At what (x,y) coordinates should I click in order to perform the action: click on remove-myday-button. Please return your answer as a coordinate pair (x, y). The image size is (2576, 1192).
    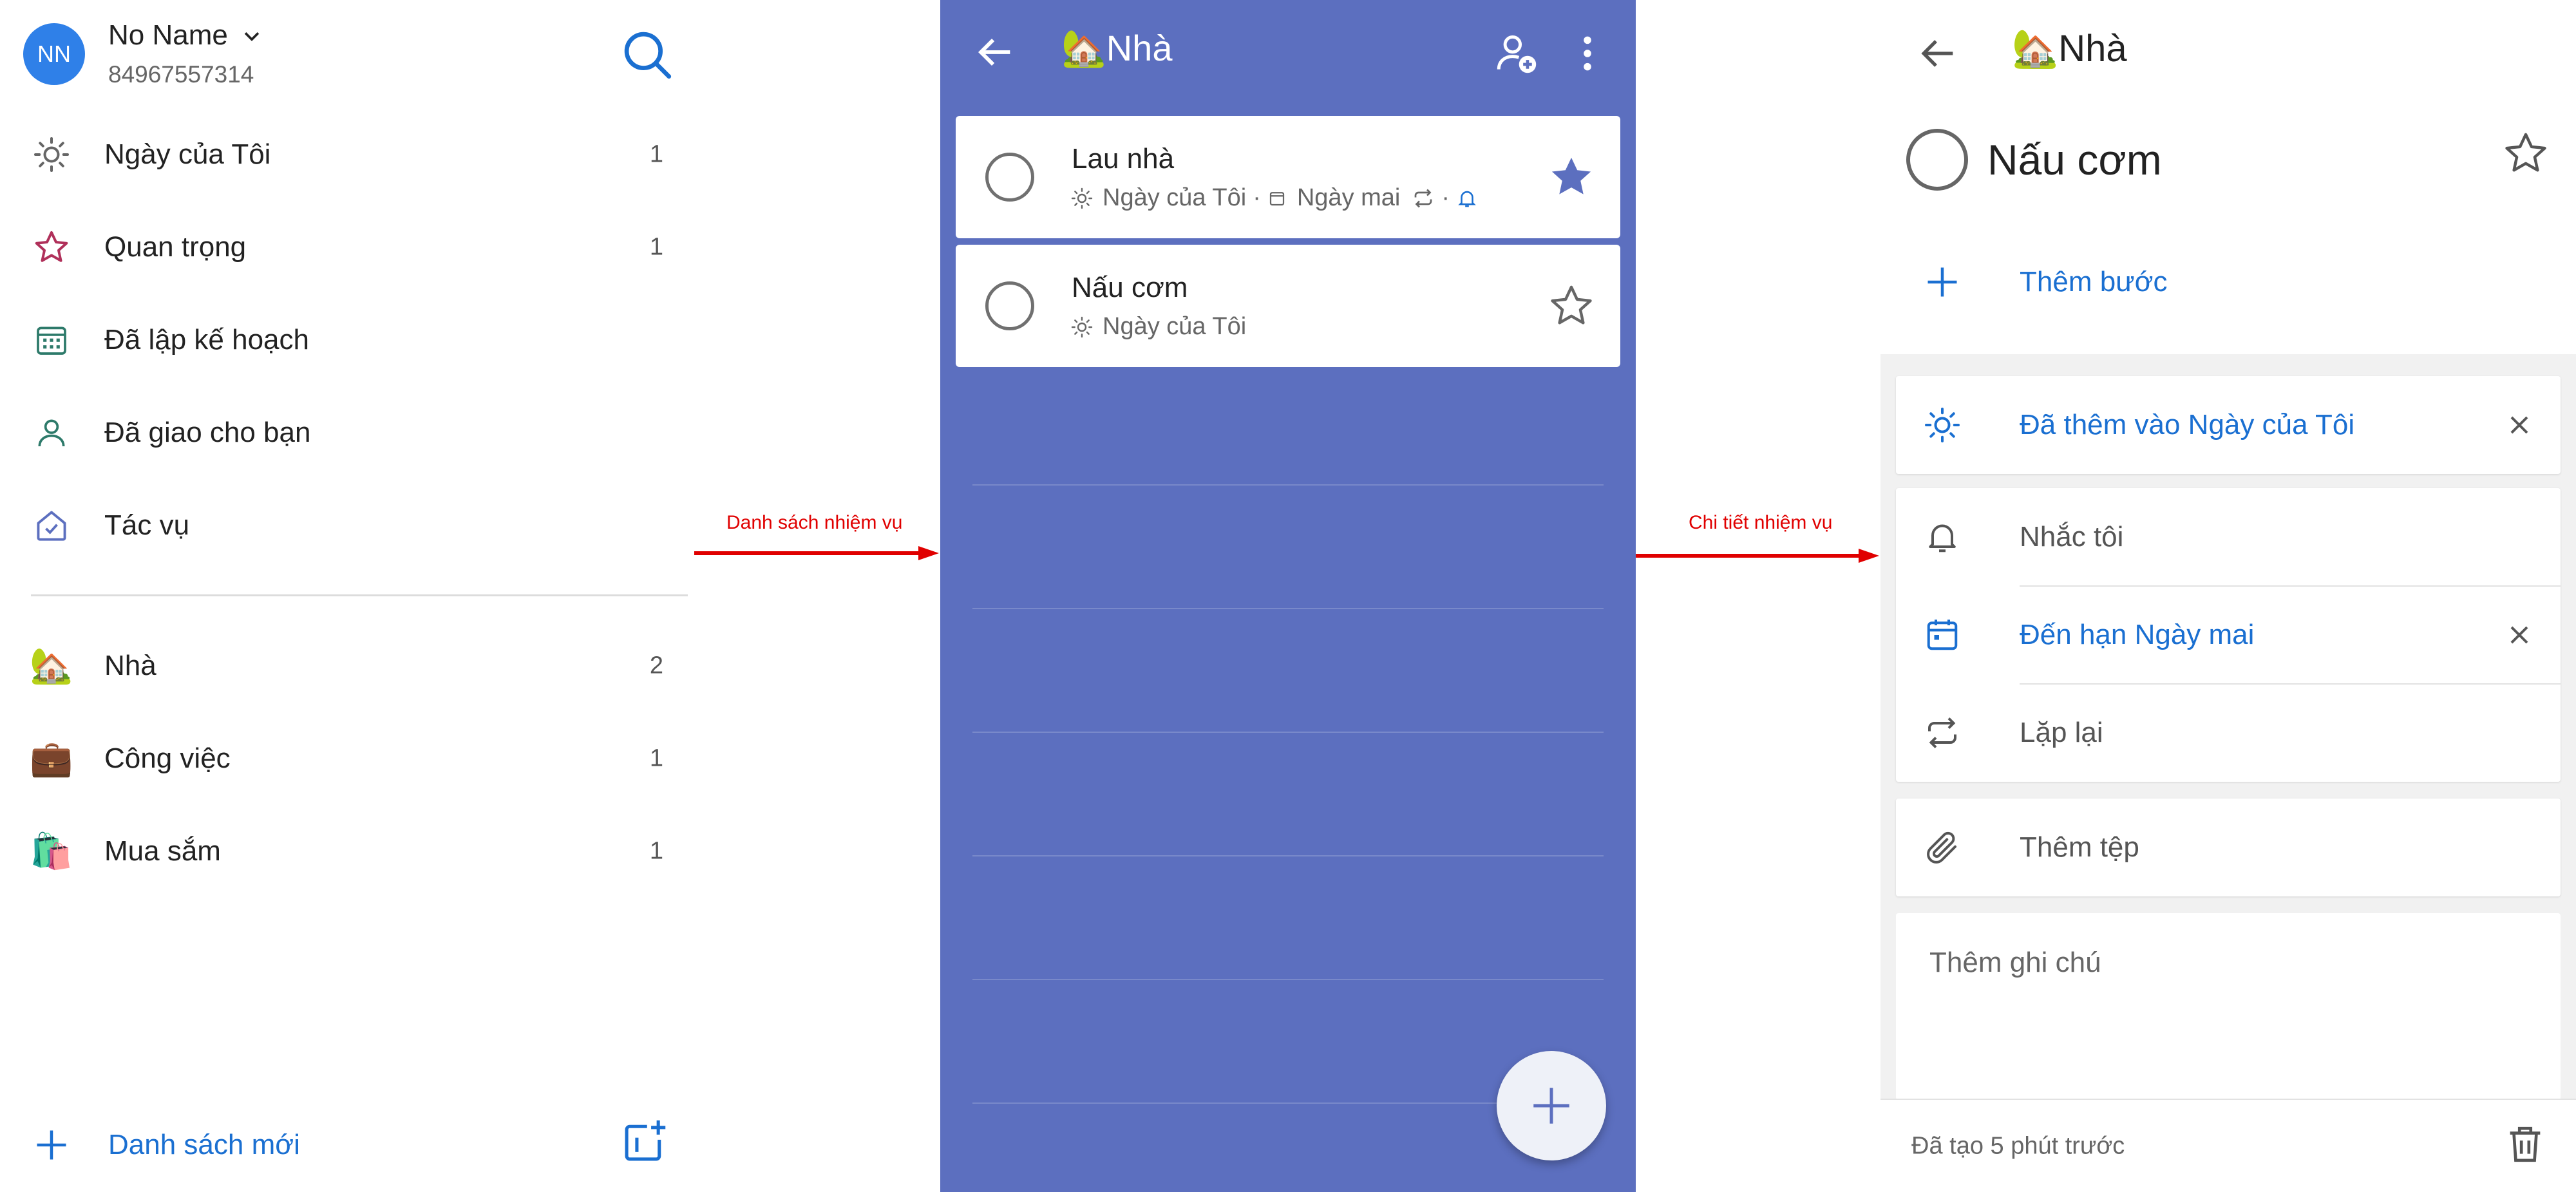
    Looking at the image, I should click on (2520, 425).